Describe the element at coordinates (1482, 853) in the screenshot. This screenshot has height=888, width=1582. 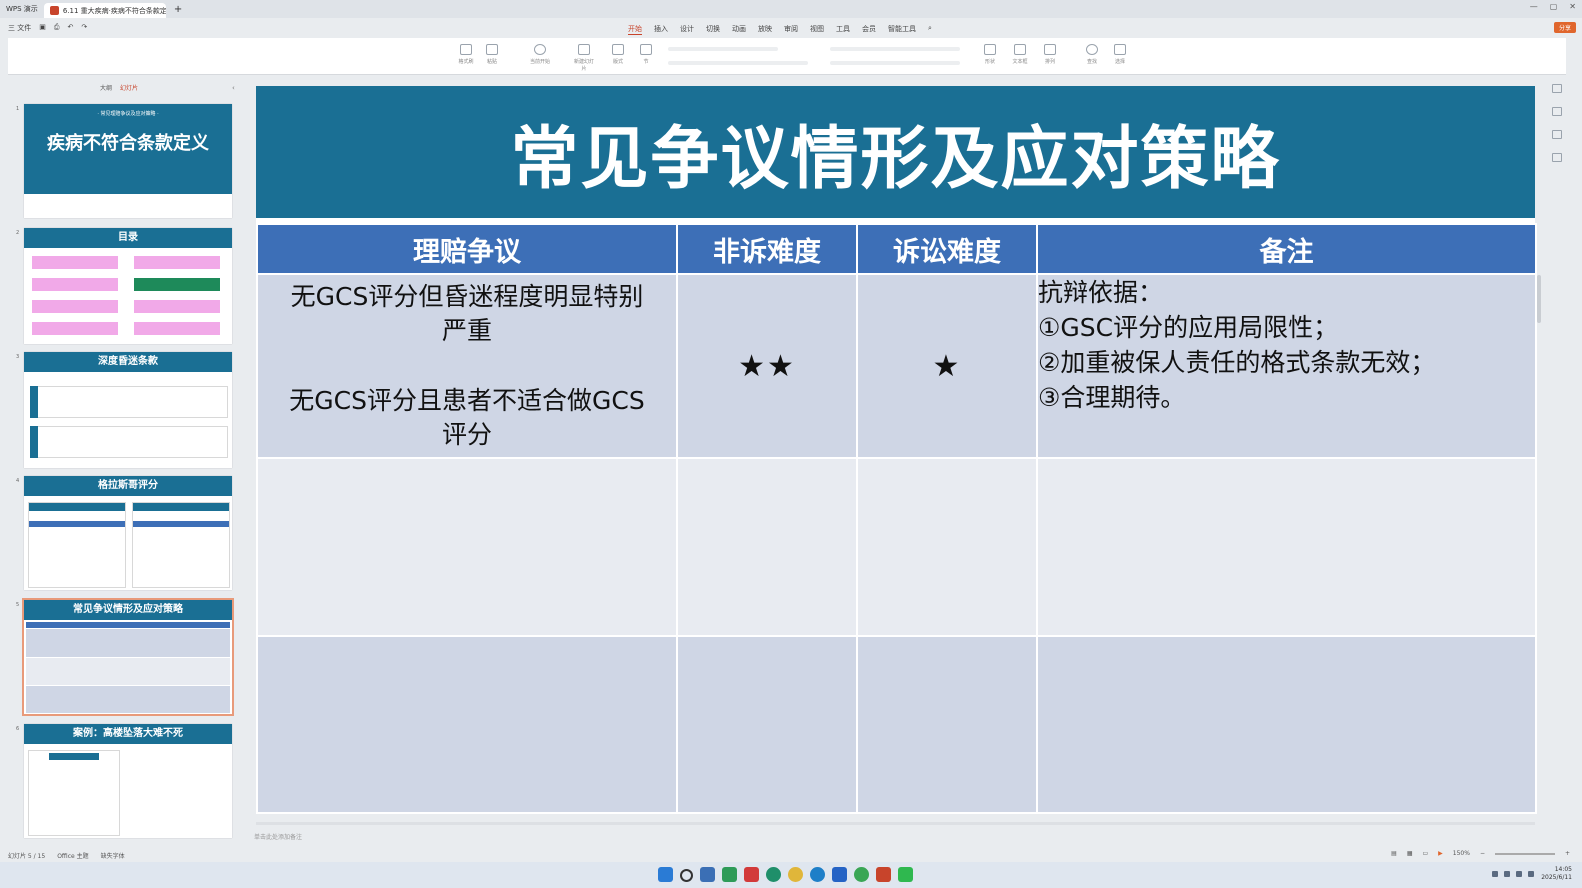
I see `zoom-out-icon: −` at that location.